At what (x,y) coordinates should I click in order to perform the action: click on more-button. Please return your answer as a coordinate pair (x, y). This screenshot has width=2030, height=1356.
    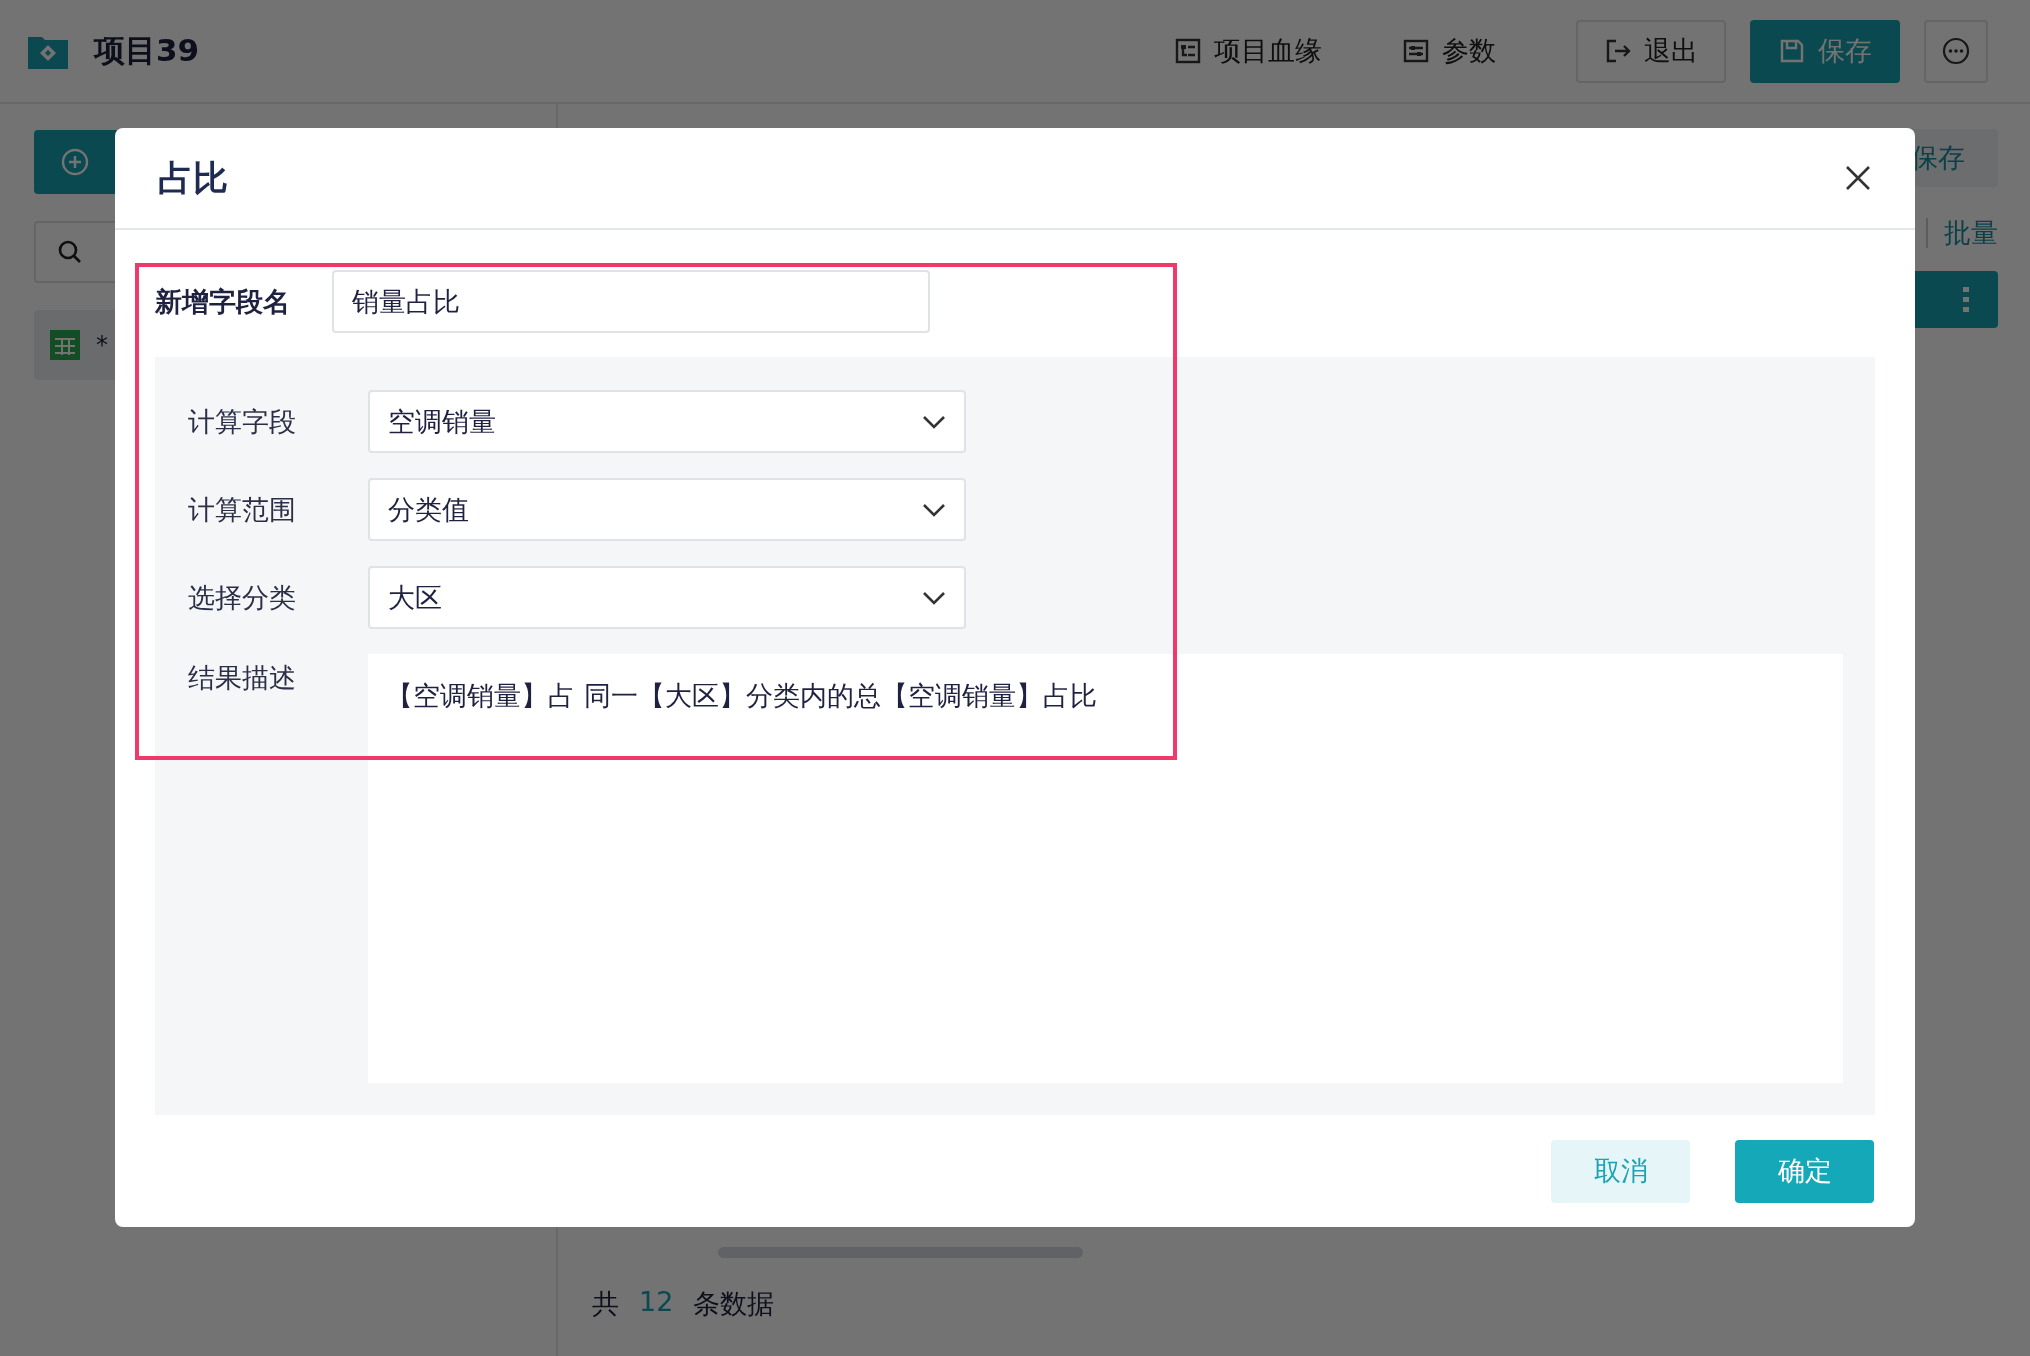
    Looking at the image, I should click on (1956, 51).